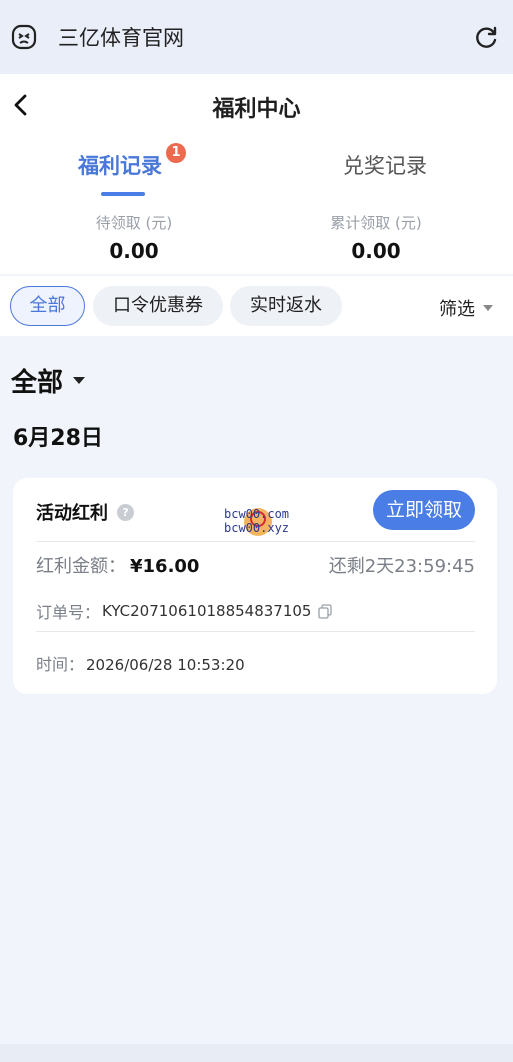  I want to click on claim-button: 立即领取, so click(424, 510).